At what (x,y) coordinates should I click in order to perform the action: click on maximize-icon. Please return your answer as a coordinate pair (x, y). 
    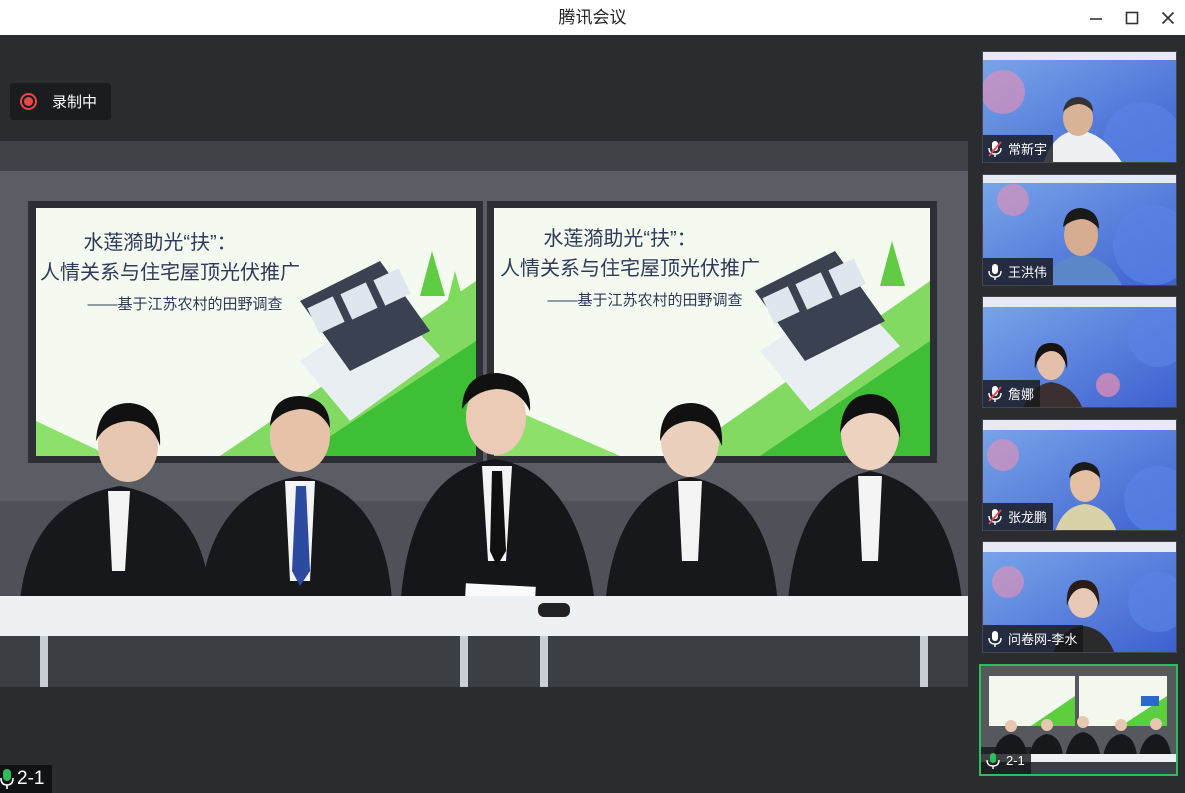
    Looking at the image, I should click on (1132, 17).